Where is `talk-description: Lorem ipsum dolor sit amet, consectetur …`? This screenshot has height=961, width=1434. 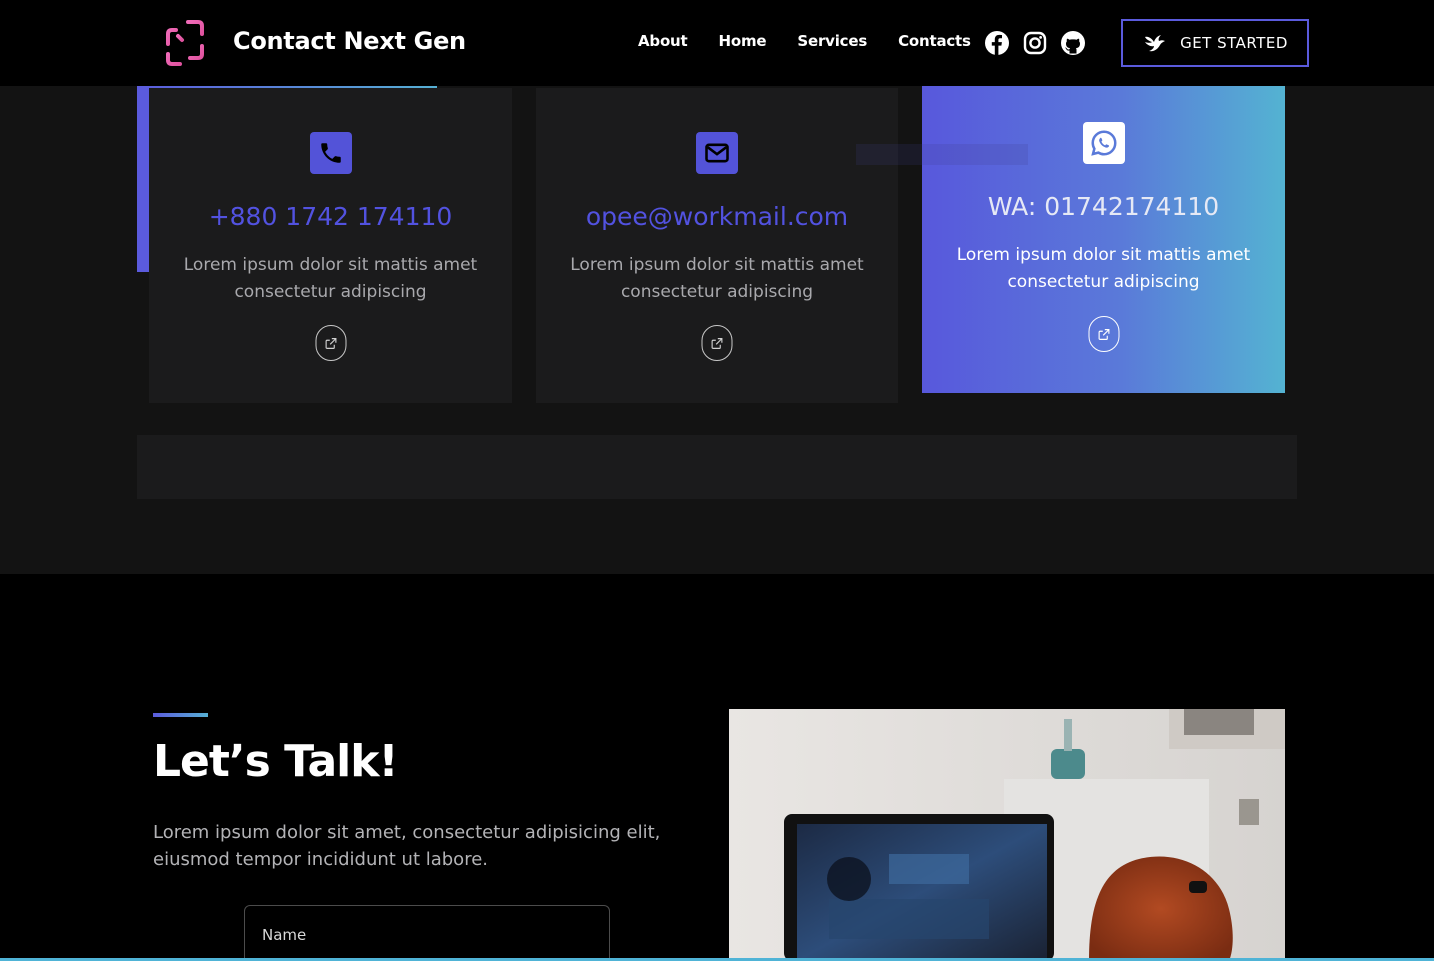 talk-description: Lorem ipsum dolor sit amet, consectetur … is located at coordinates (407, 846).